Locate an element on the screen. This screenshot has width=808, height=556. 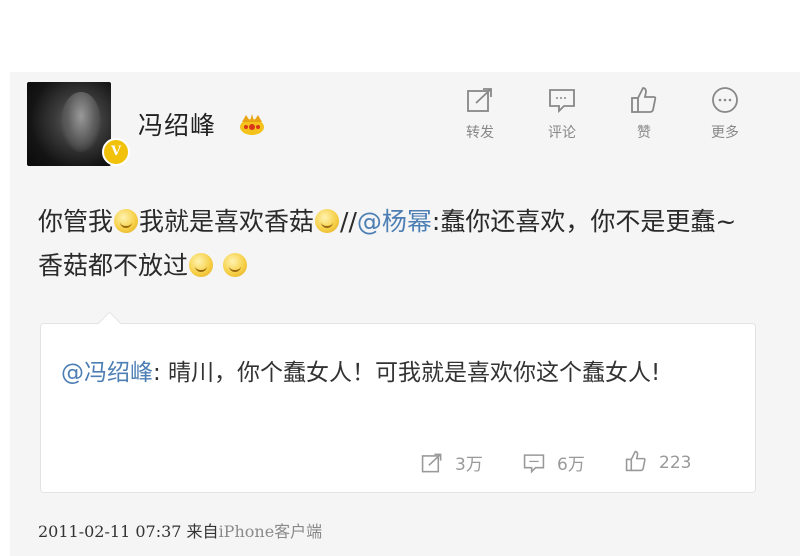
grin-emoji is located at coordinates (126, 221).